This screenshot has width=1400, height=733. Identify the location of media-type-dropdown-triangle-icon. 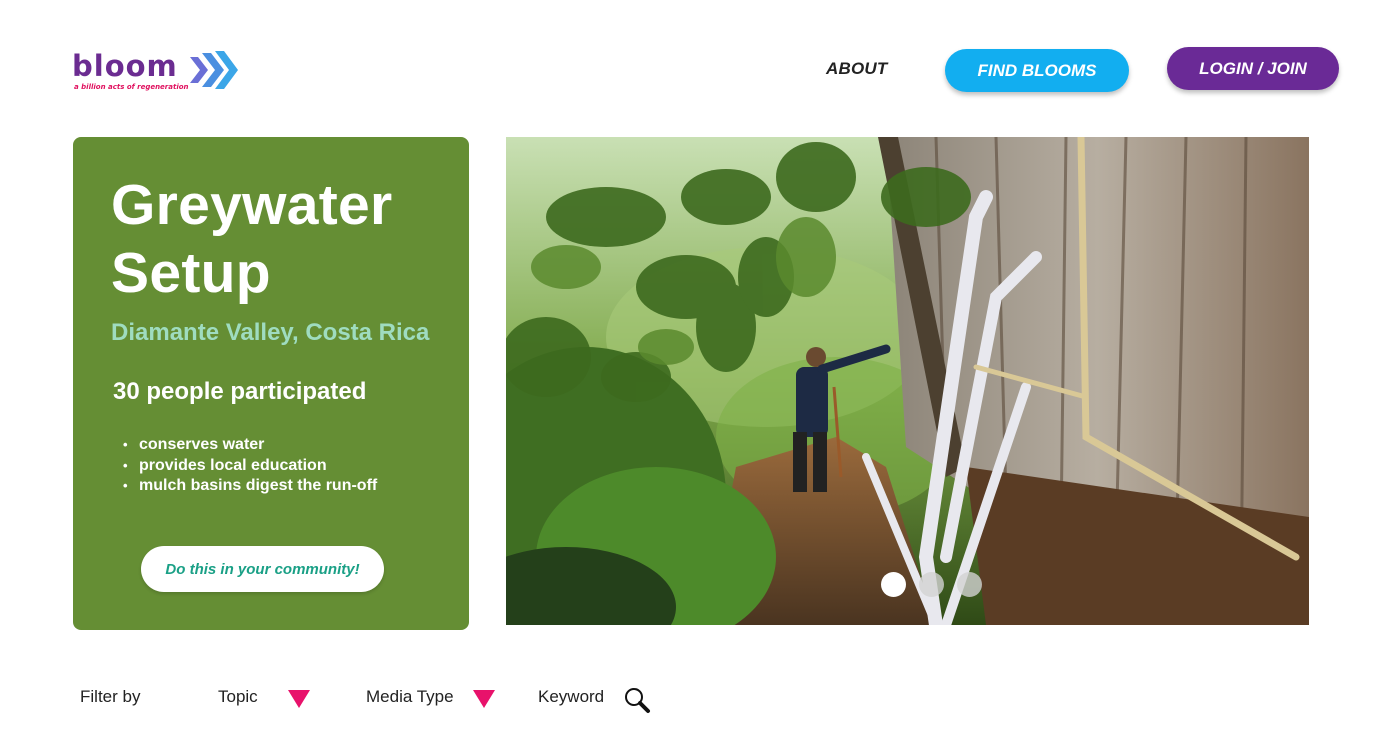
(484, 699).